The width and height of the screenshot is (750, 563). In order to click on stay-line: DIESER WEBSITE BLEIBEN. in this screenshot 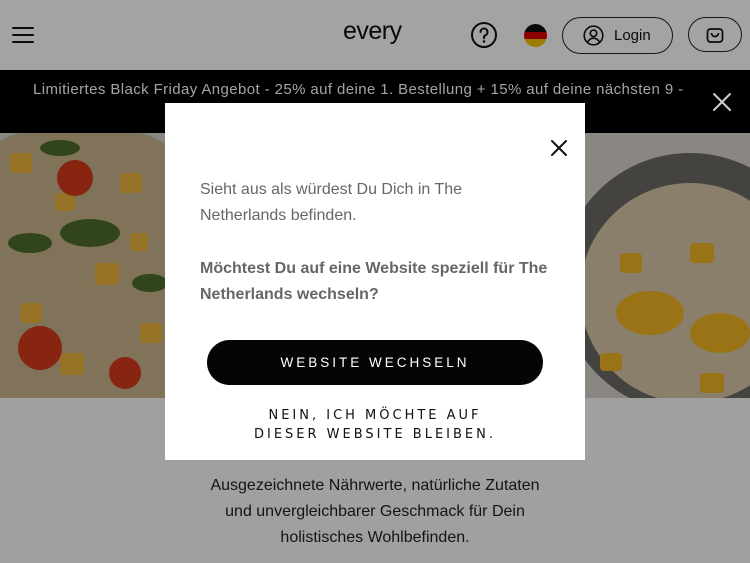, I will do `click(375, 434)`.